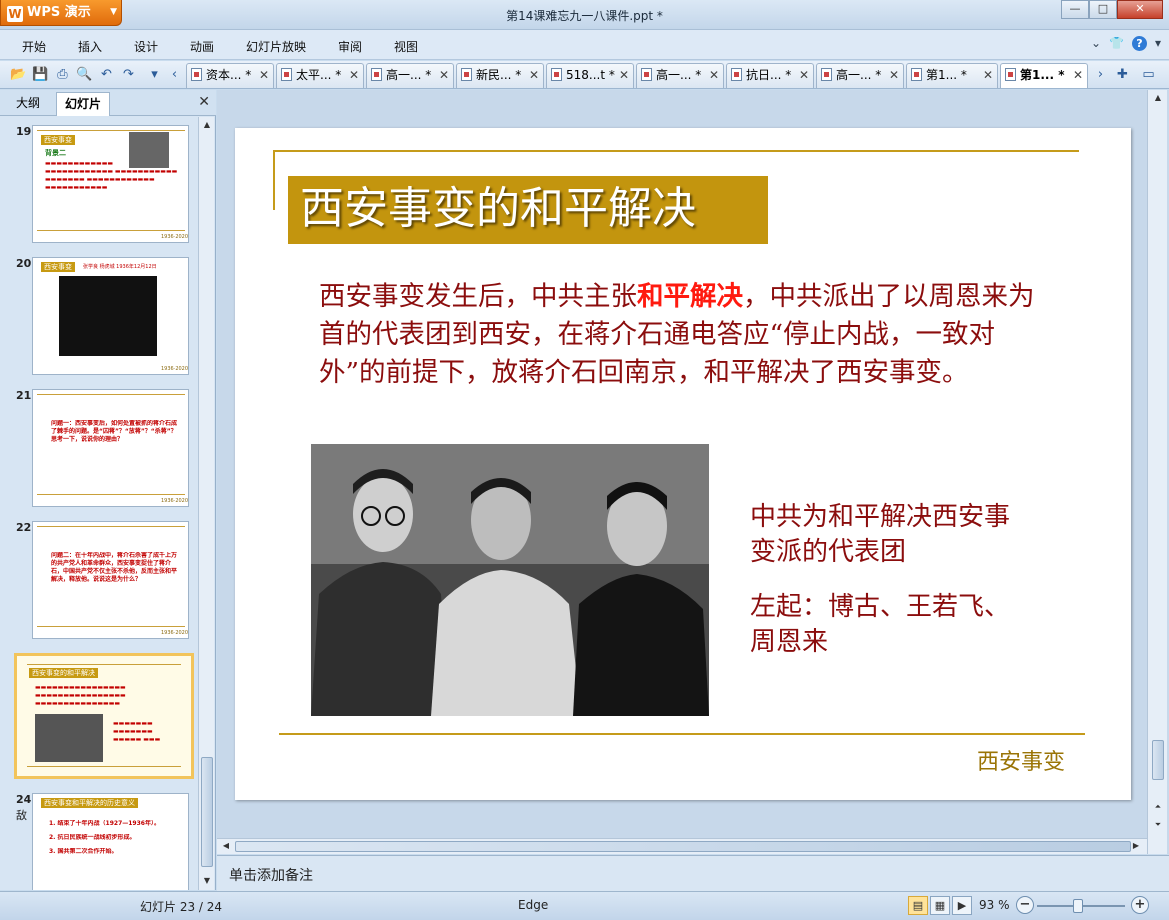  I want to click on save-icon: 💾, so click(40, 74).